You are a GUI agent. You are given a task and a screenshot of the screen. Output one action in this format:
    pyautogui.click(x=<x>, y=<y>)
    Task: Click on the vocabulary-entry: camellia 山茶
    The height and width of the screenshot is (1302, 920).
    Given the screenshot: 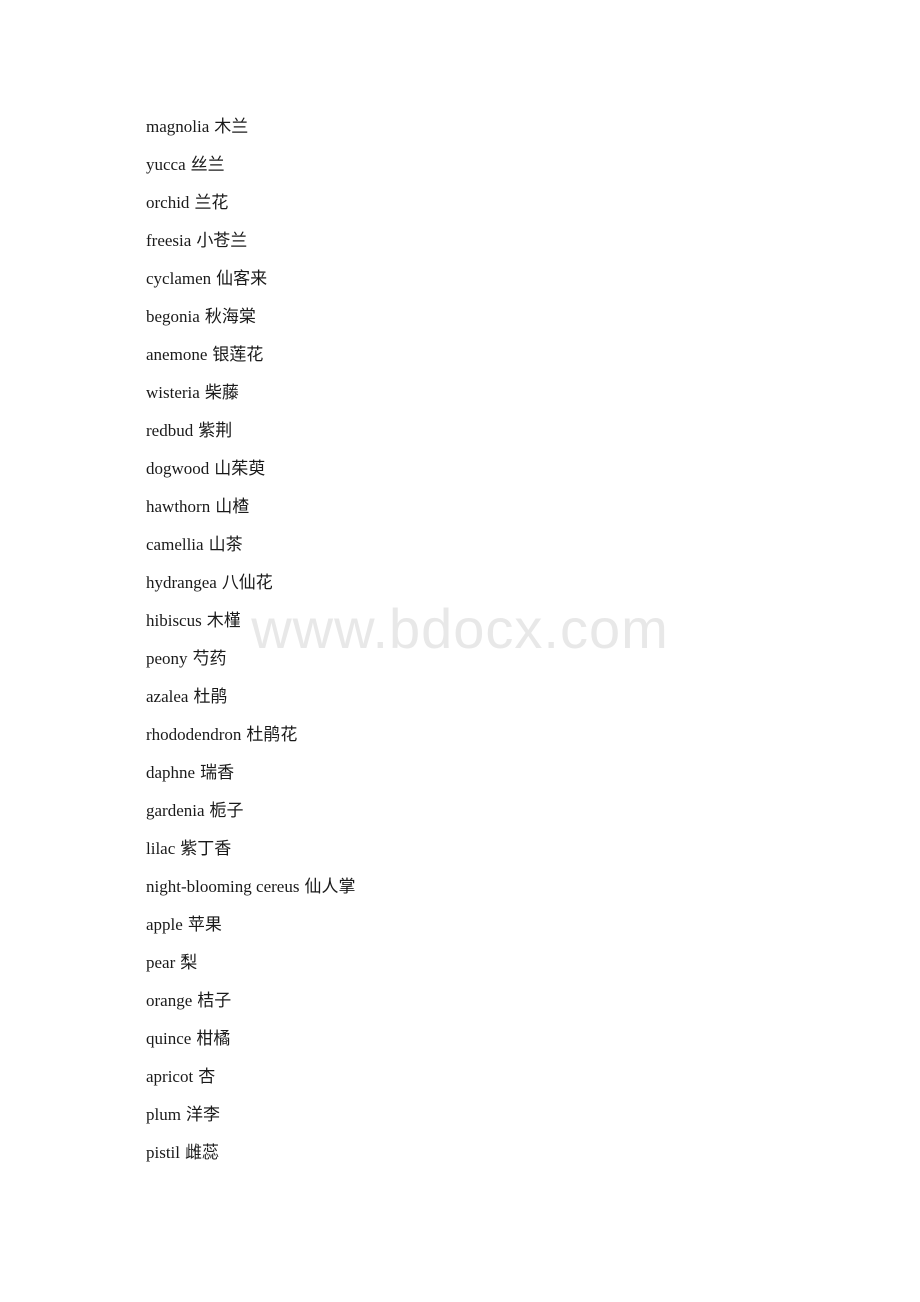 What is the action you would take?
    pyautogui.click(x=503, y=545)
    